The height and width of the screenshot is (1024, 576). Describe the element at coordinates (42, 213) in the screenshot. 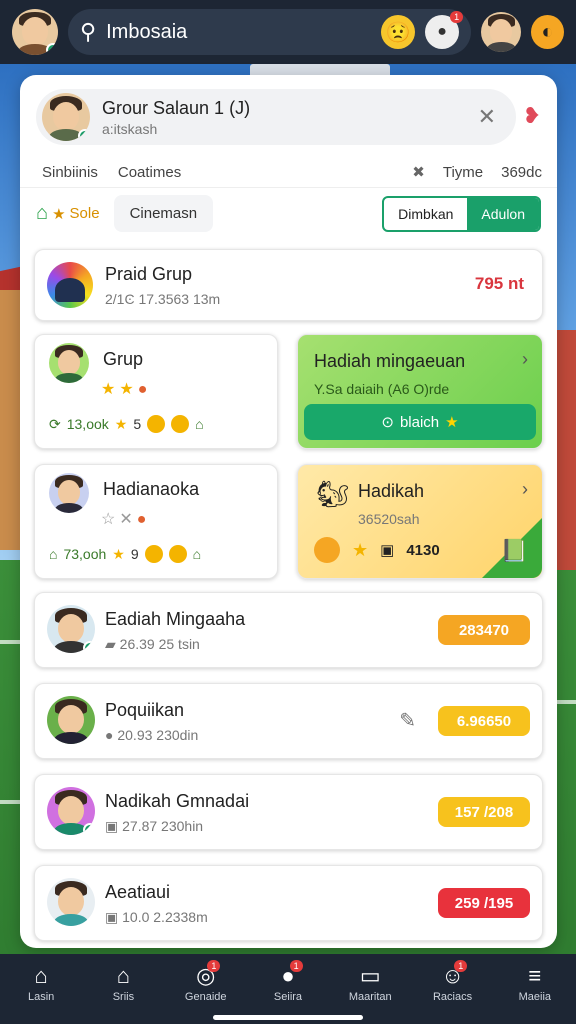

I see `home-icon: ⌂` at that location.